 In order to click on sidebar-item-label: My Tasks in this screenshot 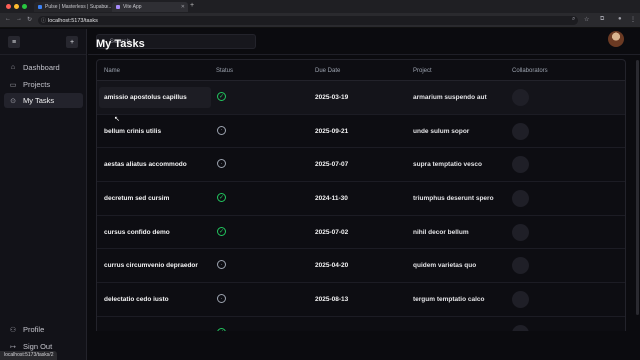, I will do `click(39, 100)`.